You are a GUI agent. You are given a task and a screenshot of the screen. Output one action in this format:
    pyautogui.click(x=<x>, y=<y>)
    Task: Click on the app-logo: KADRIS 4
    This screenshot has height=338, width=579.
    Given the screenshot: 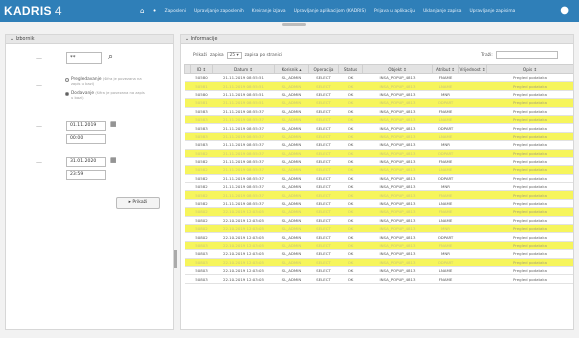 What is the action you would take?
    pyautogui.click(x=33, y=11)
    